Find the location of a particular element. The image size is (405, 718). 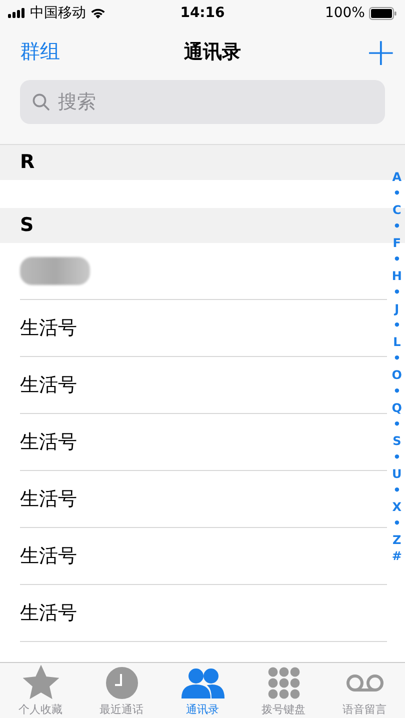

blurred-name is located at coordinates (55, 270).